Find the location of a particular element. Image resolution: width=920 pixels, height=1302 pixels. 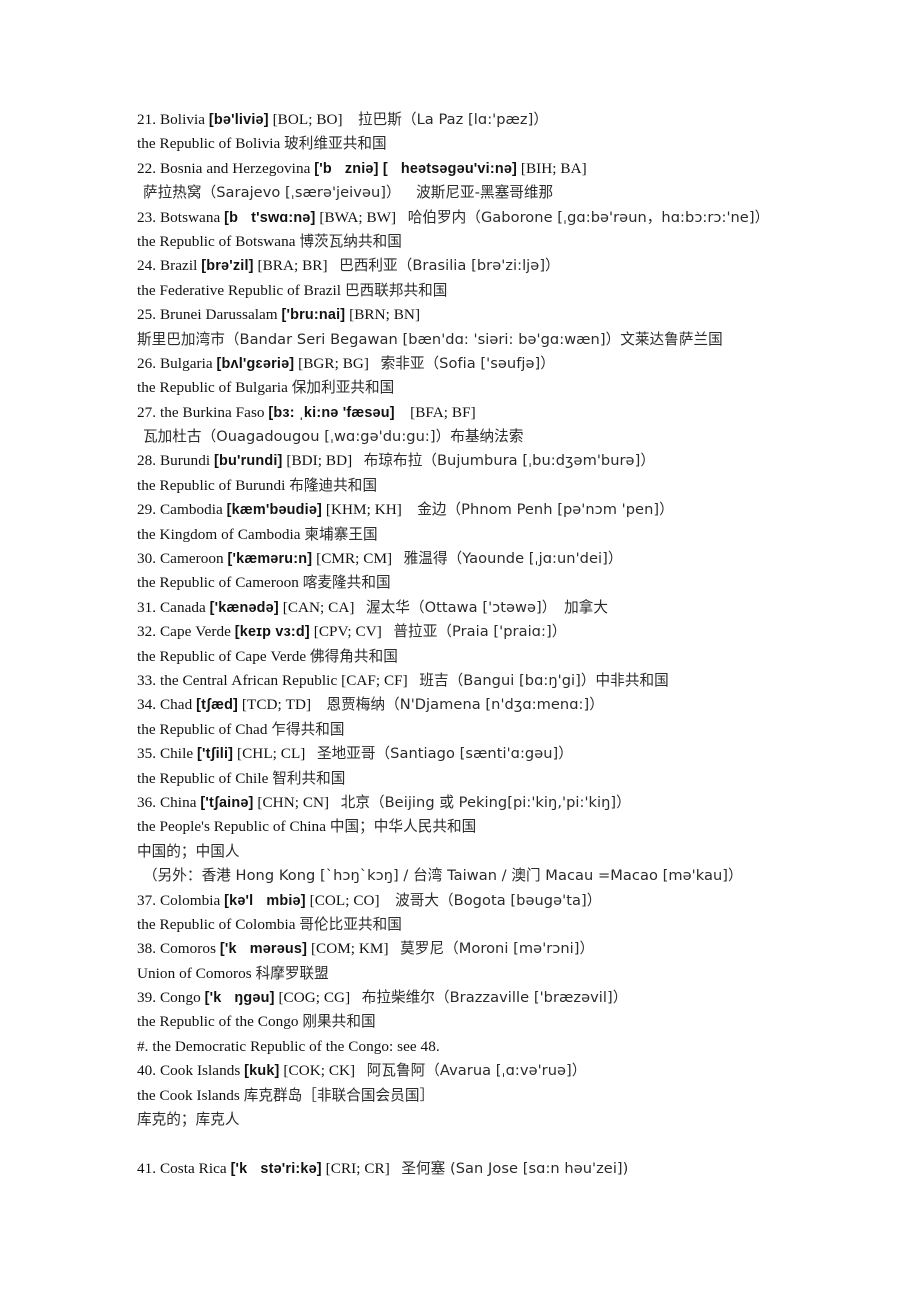

chinese-text: 圣地亚哥（Santiago [sænti'ɑ:gəu]） is located at coordinates (444, 754).